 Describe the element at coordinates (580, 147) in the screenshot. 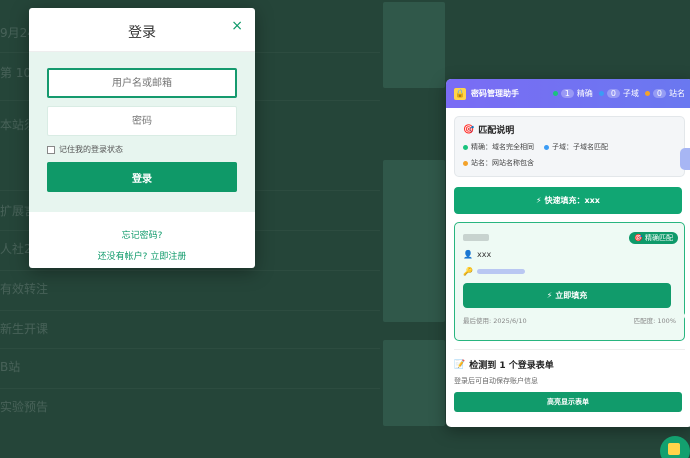

I see `legend-subdomain-text: 子域：子域名匹配` at that location.